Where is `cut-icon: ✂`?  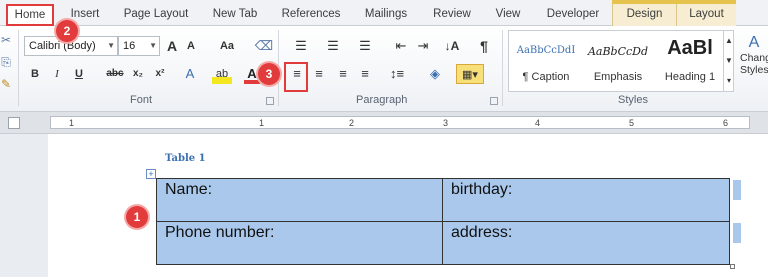 cut-icon: ✂ is located at coordinates (6, 40).